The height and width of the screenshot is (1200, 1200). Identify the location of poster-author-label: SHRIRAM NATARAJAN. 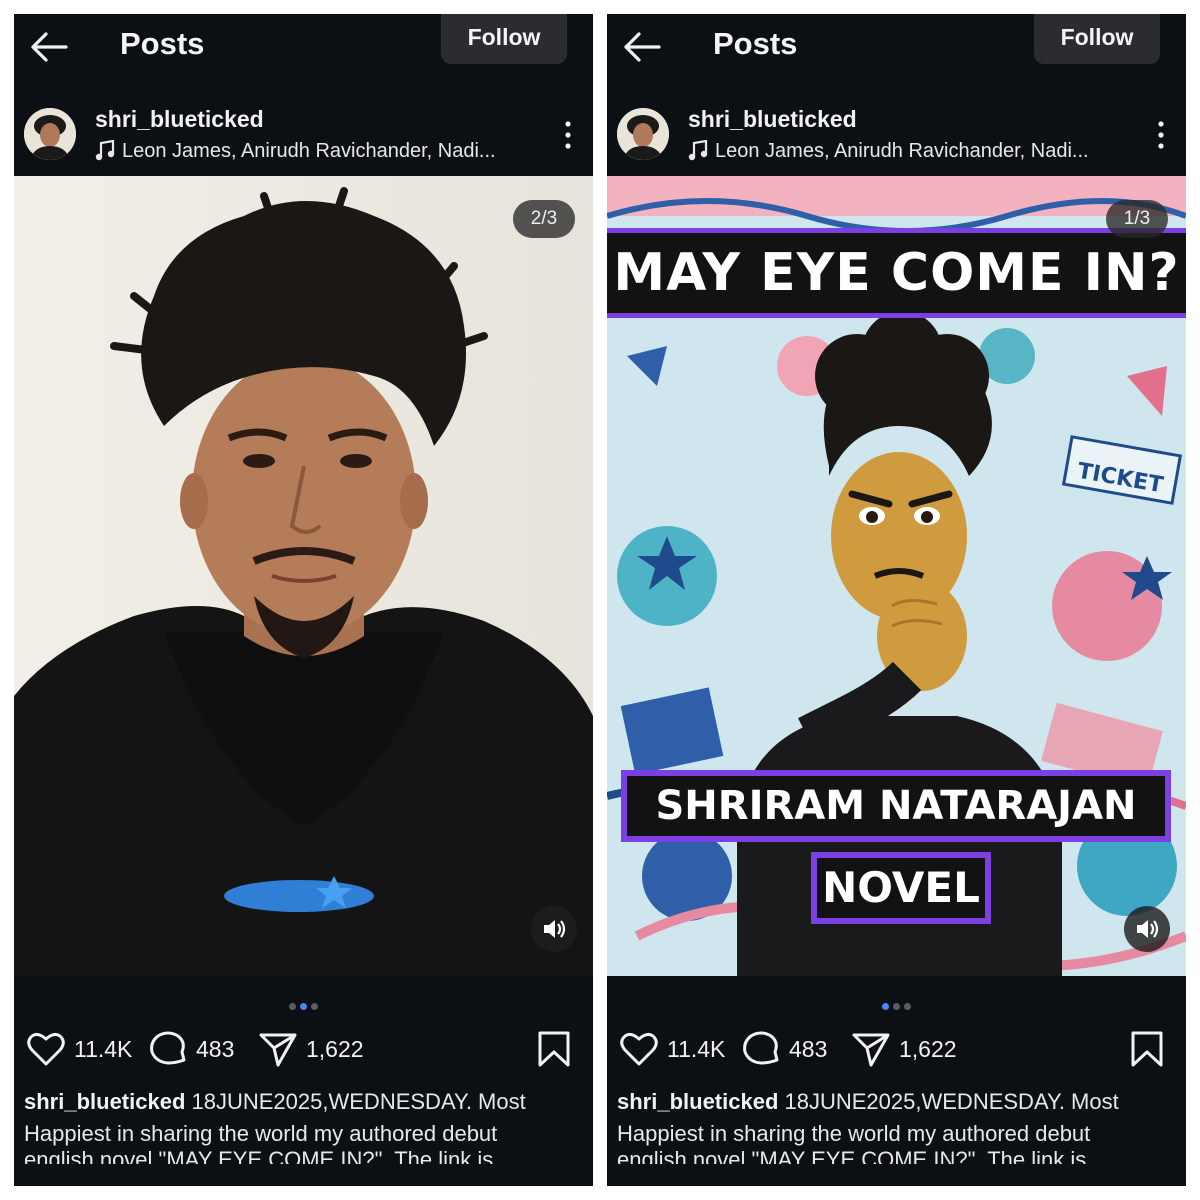
(896, 806).